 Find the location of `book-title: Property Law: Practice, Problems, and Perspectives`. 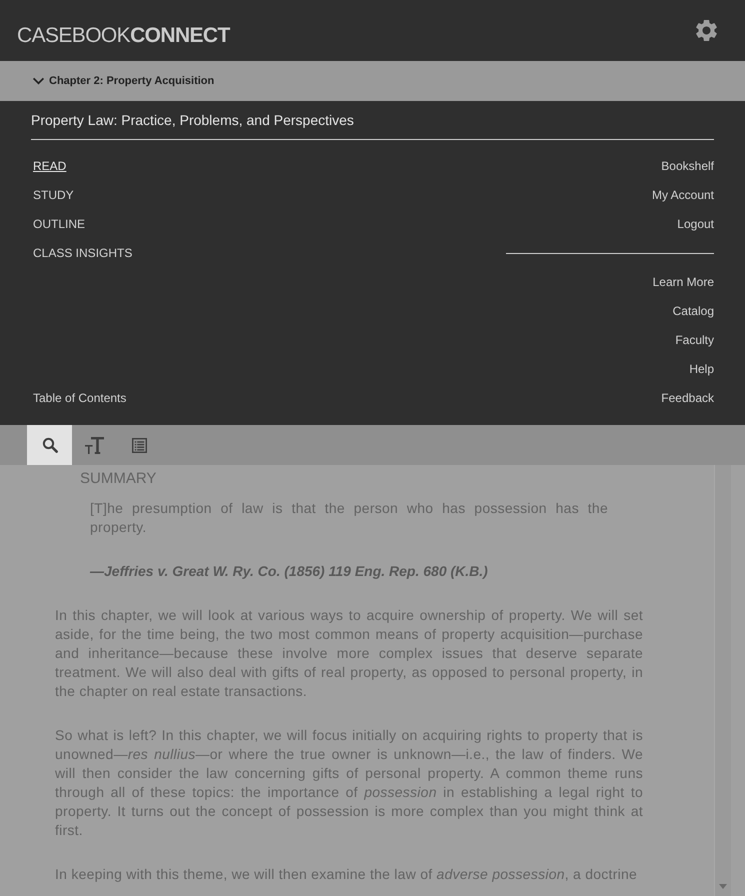

book-title: Property Law: Practice, Problems, and Perspectives is located at coordinates (192, 120).